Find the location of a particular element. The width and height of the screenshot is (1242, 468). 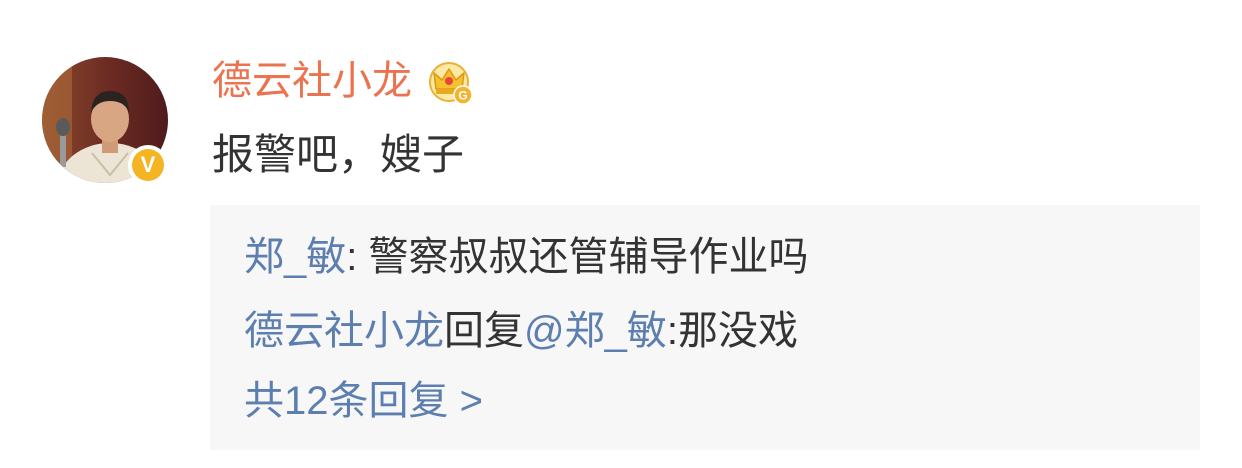

verified-v-icon: V is located at coordinates (148, 165).